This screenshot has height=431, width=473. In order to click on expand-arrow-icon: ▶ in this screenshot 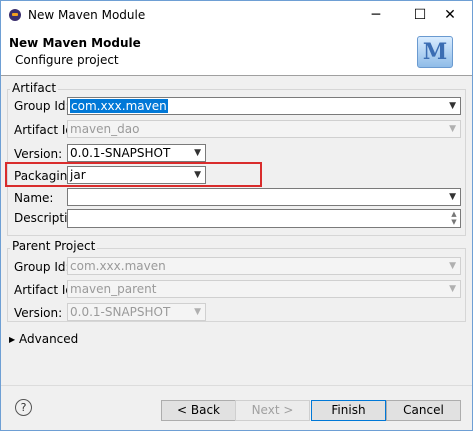, I will do `click(12, 339)`.